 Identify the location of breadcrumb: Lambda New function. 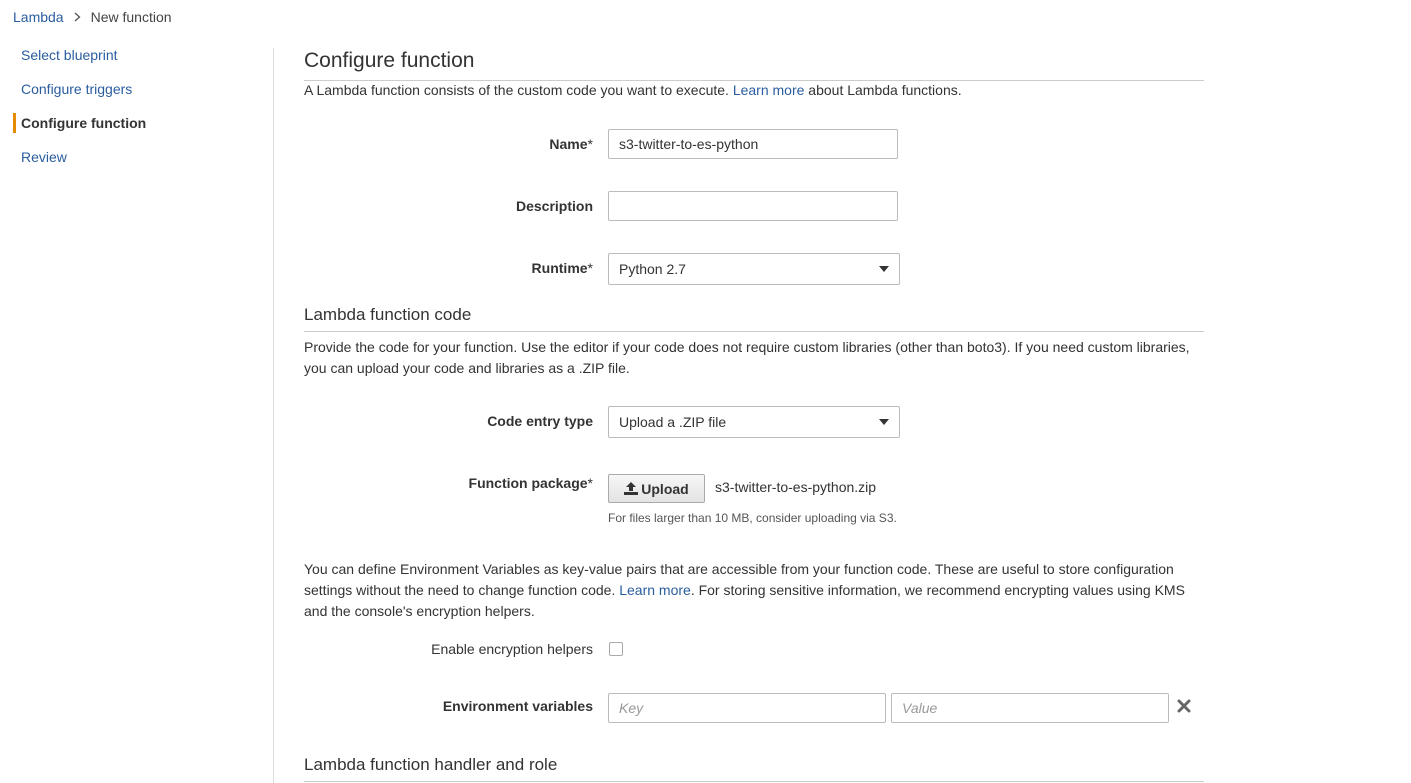
(92, 17).